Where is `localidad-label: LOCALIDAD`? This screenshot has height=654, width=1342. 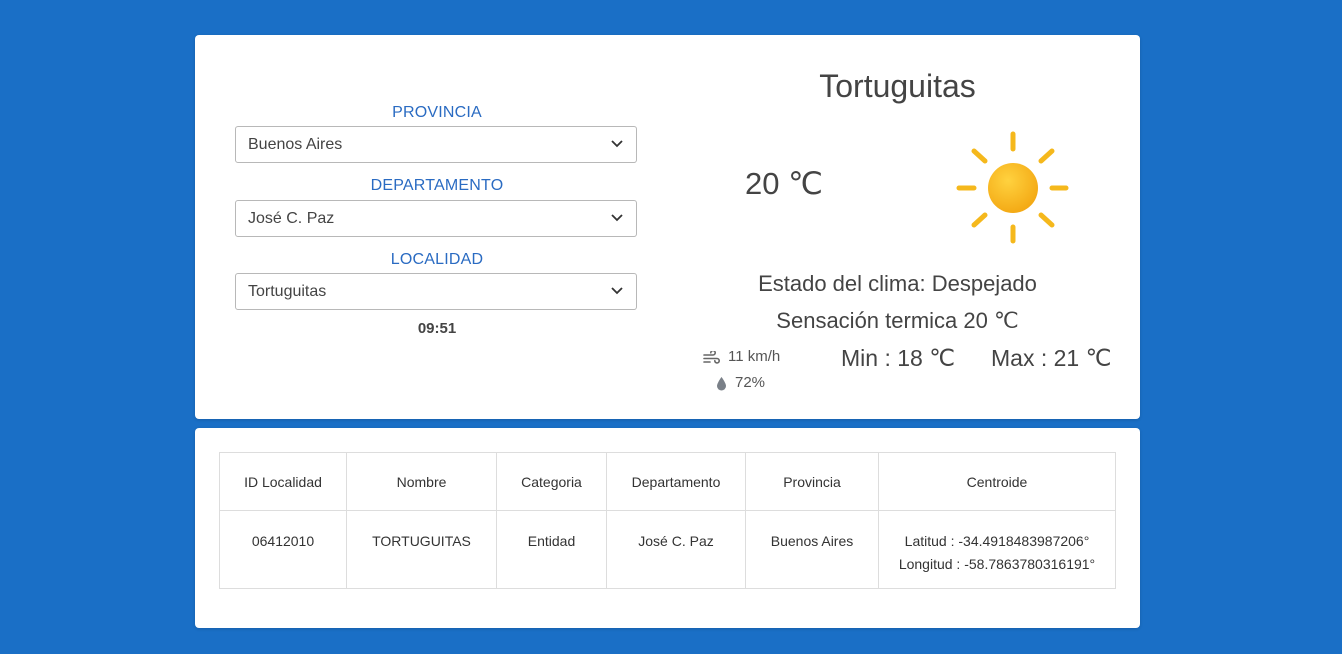 localidad-label: LOCALIDAD is located at coordinates (437, 259).